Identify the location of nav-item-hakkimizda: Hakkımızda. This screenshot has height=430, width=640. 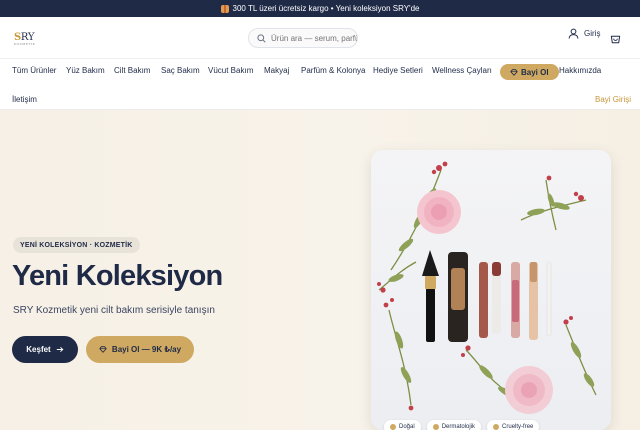
(580, 70).